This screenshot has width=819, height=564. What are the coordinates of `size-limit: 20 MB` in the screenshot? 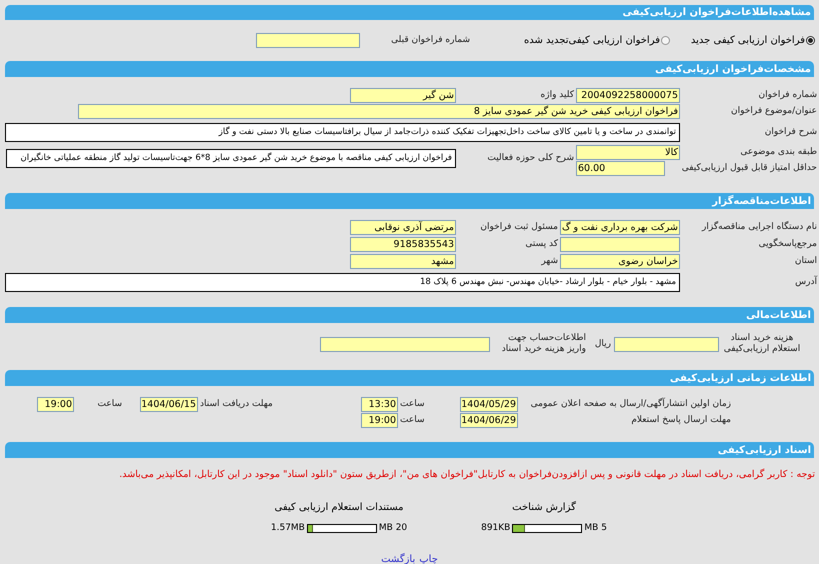 It's located at (393, 528).